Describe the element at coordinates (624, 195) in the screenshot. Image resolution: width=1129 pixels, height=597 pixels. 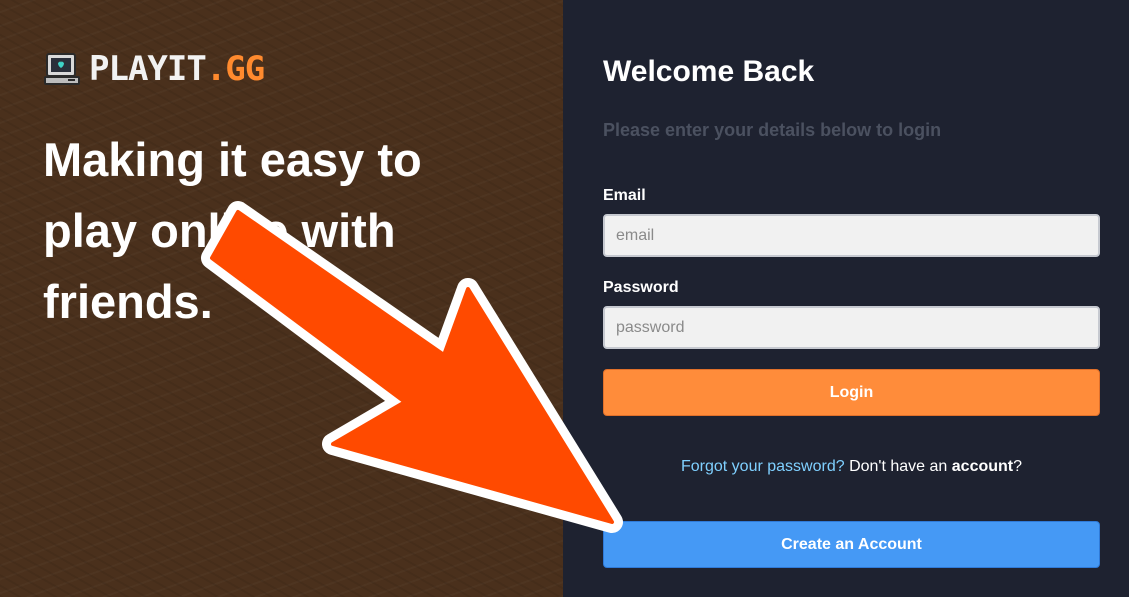
I see `email-label: Email` at that location.